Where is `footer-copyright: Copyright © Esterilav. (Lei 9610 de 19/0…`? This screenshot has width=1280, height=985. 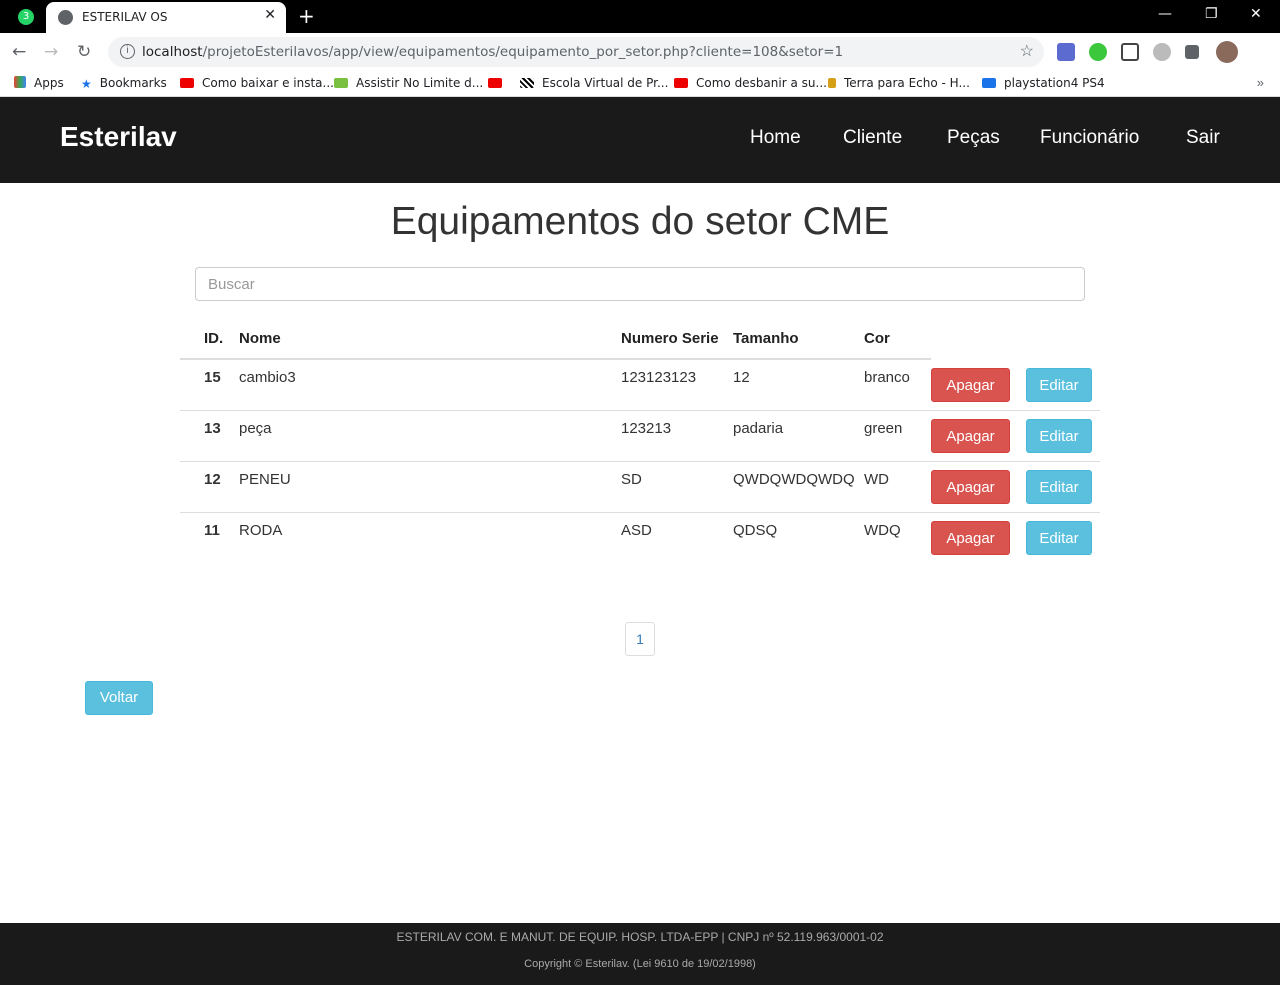
footer-copyright: Copyright © Esterilav. (Lei 9610 de 19/0… is located at coordinates (640, 964).